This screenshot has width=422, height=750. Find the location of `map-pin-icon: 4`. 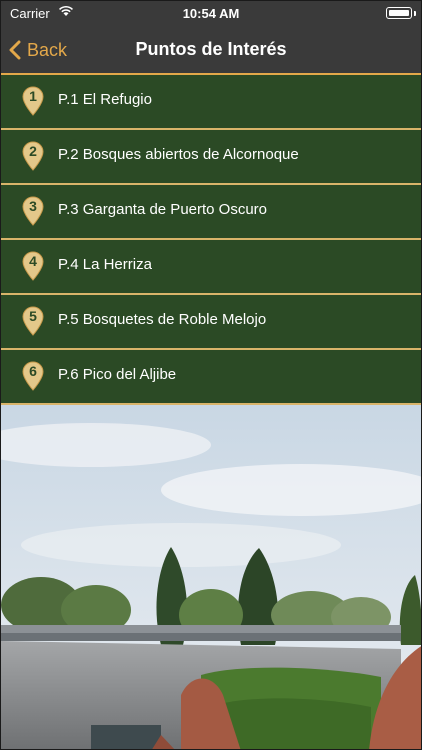

map-pin-icon: 4 is located at coordinates (33, 266).